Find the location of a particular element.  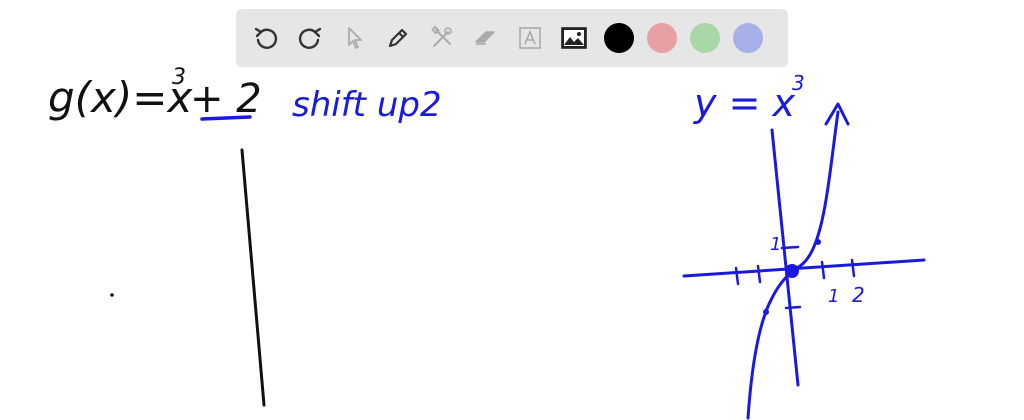

eraser-button is located at coordinates (486, 38).